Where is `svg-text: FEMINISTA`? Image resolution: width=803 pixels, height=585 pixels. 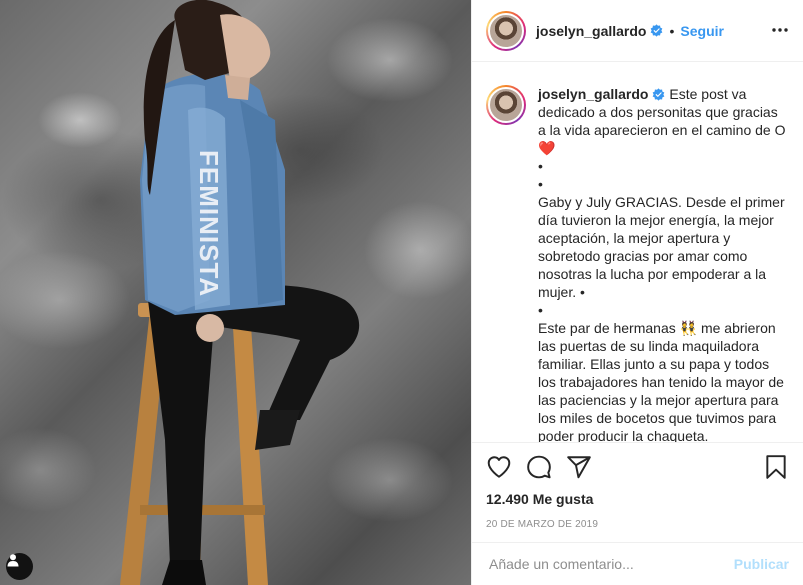
svg-text: FEMINISTA is located at coordinates (209, 223).